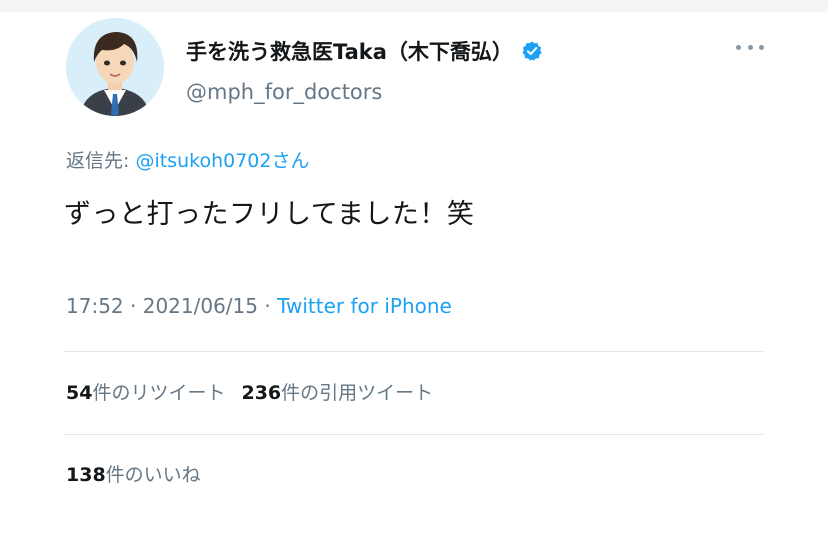  I want to click on verified-badge-icon, so click(532, 51).